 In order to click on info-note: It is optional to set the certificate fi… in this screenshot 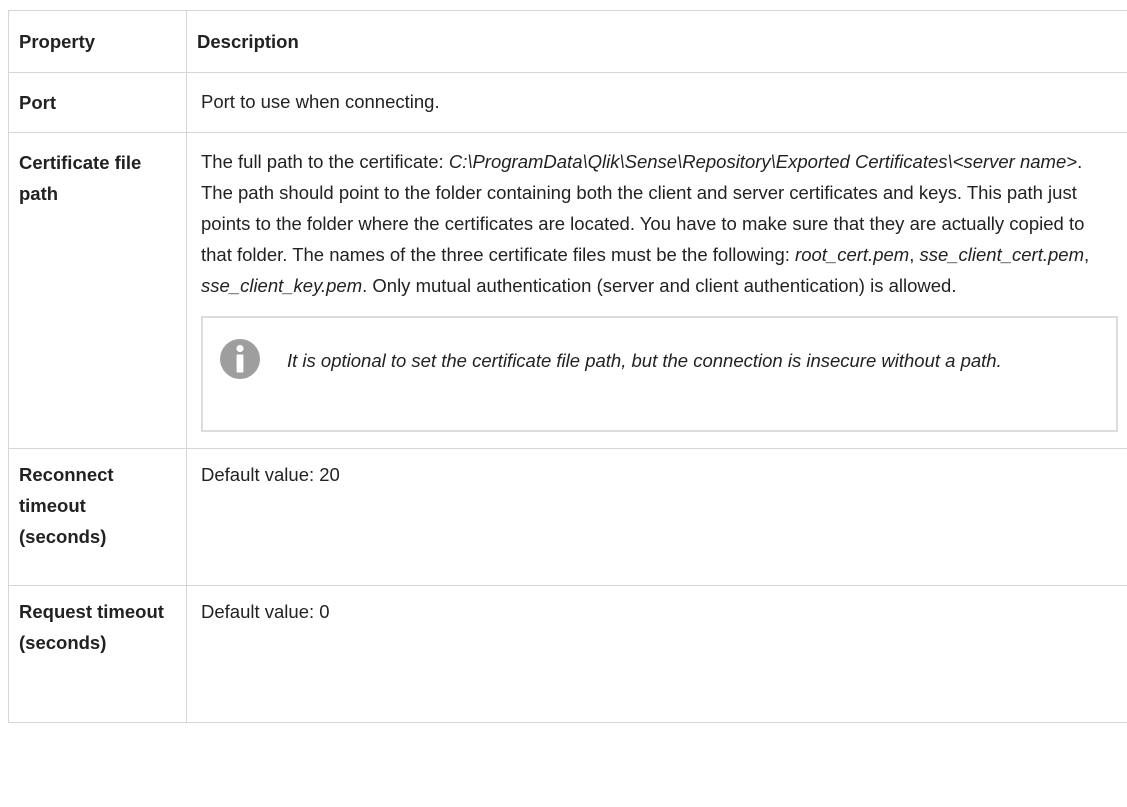, I will do `click(659, 374)`.